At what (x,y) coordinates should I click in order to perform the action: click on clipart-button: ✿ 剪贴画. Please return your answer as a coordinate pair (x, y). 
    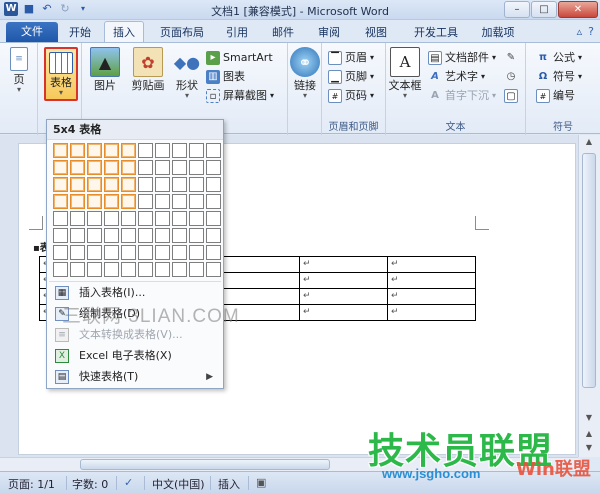
    Looking at the image, I should click on (148, 69).